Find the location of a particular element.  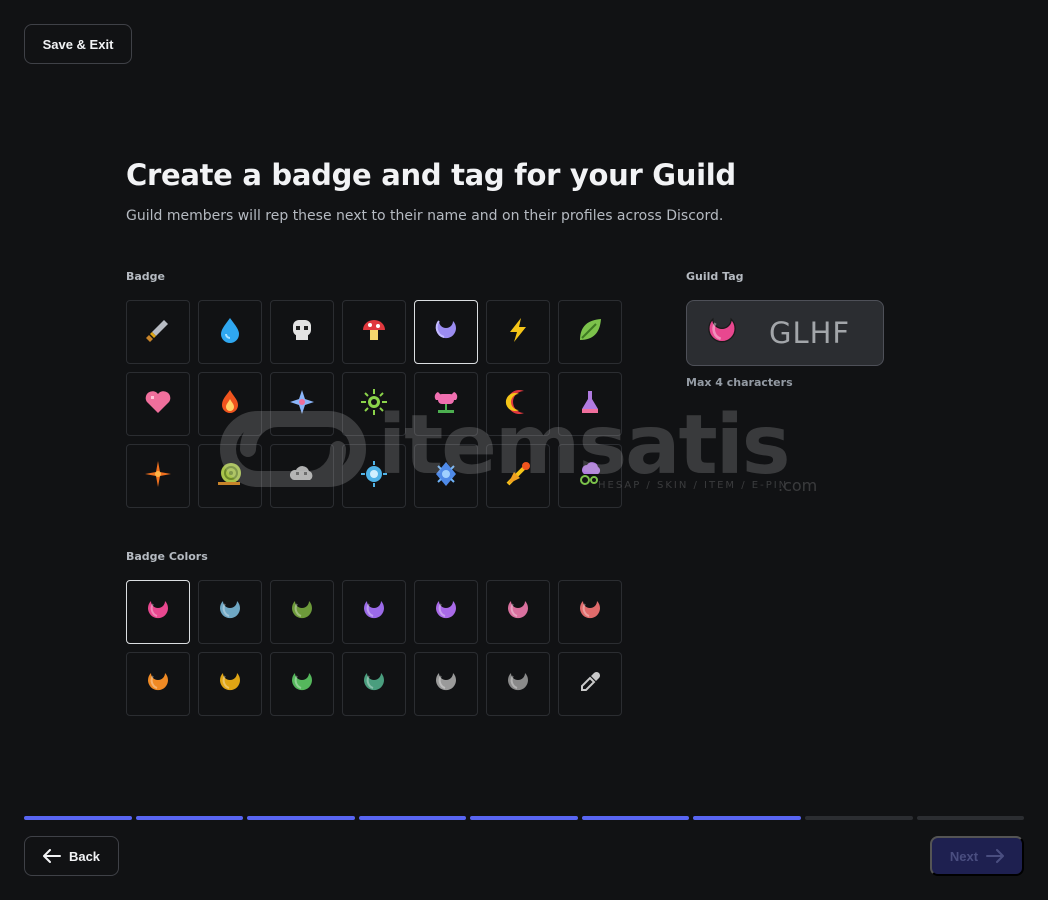

badge-option-orb is located at coordinates (374, 476).